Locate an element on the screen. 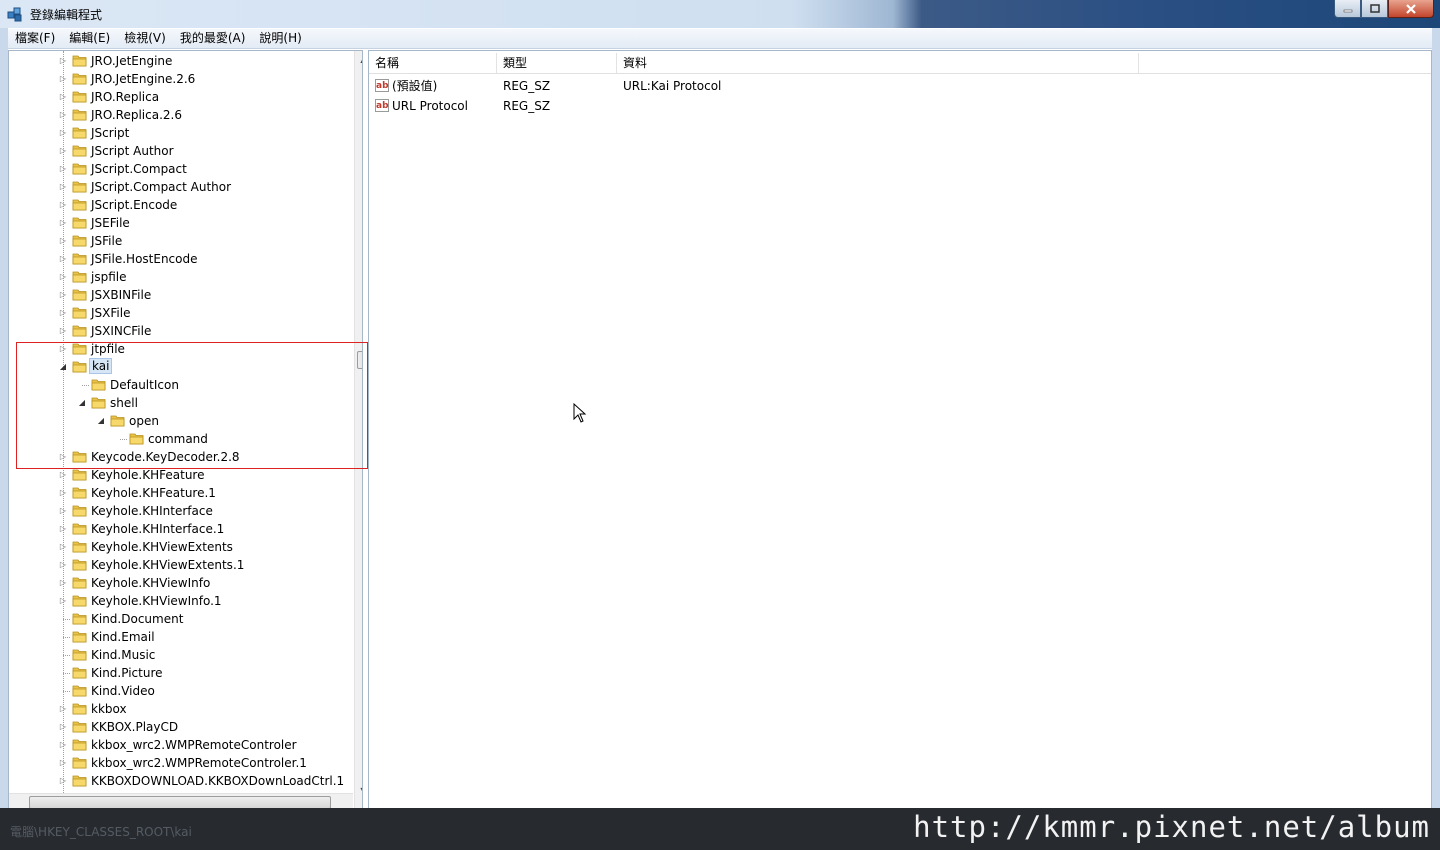  tree-item-label: KKBOXDOWNLOAD.KKBOXDownLoadCtrl.1 is located at coordinates (218, 781).